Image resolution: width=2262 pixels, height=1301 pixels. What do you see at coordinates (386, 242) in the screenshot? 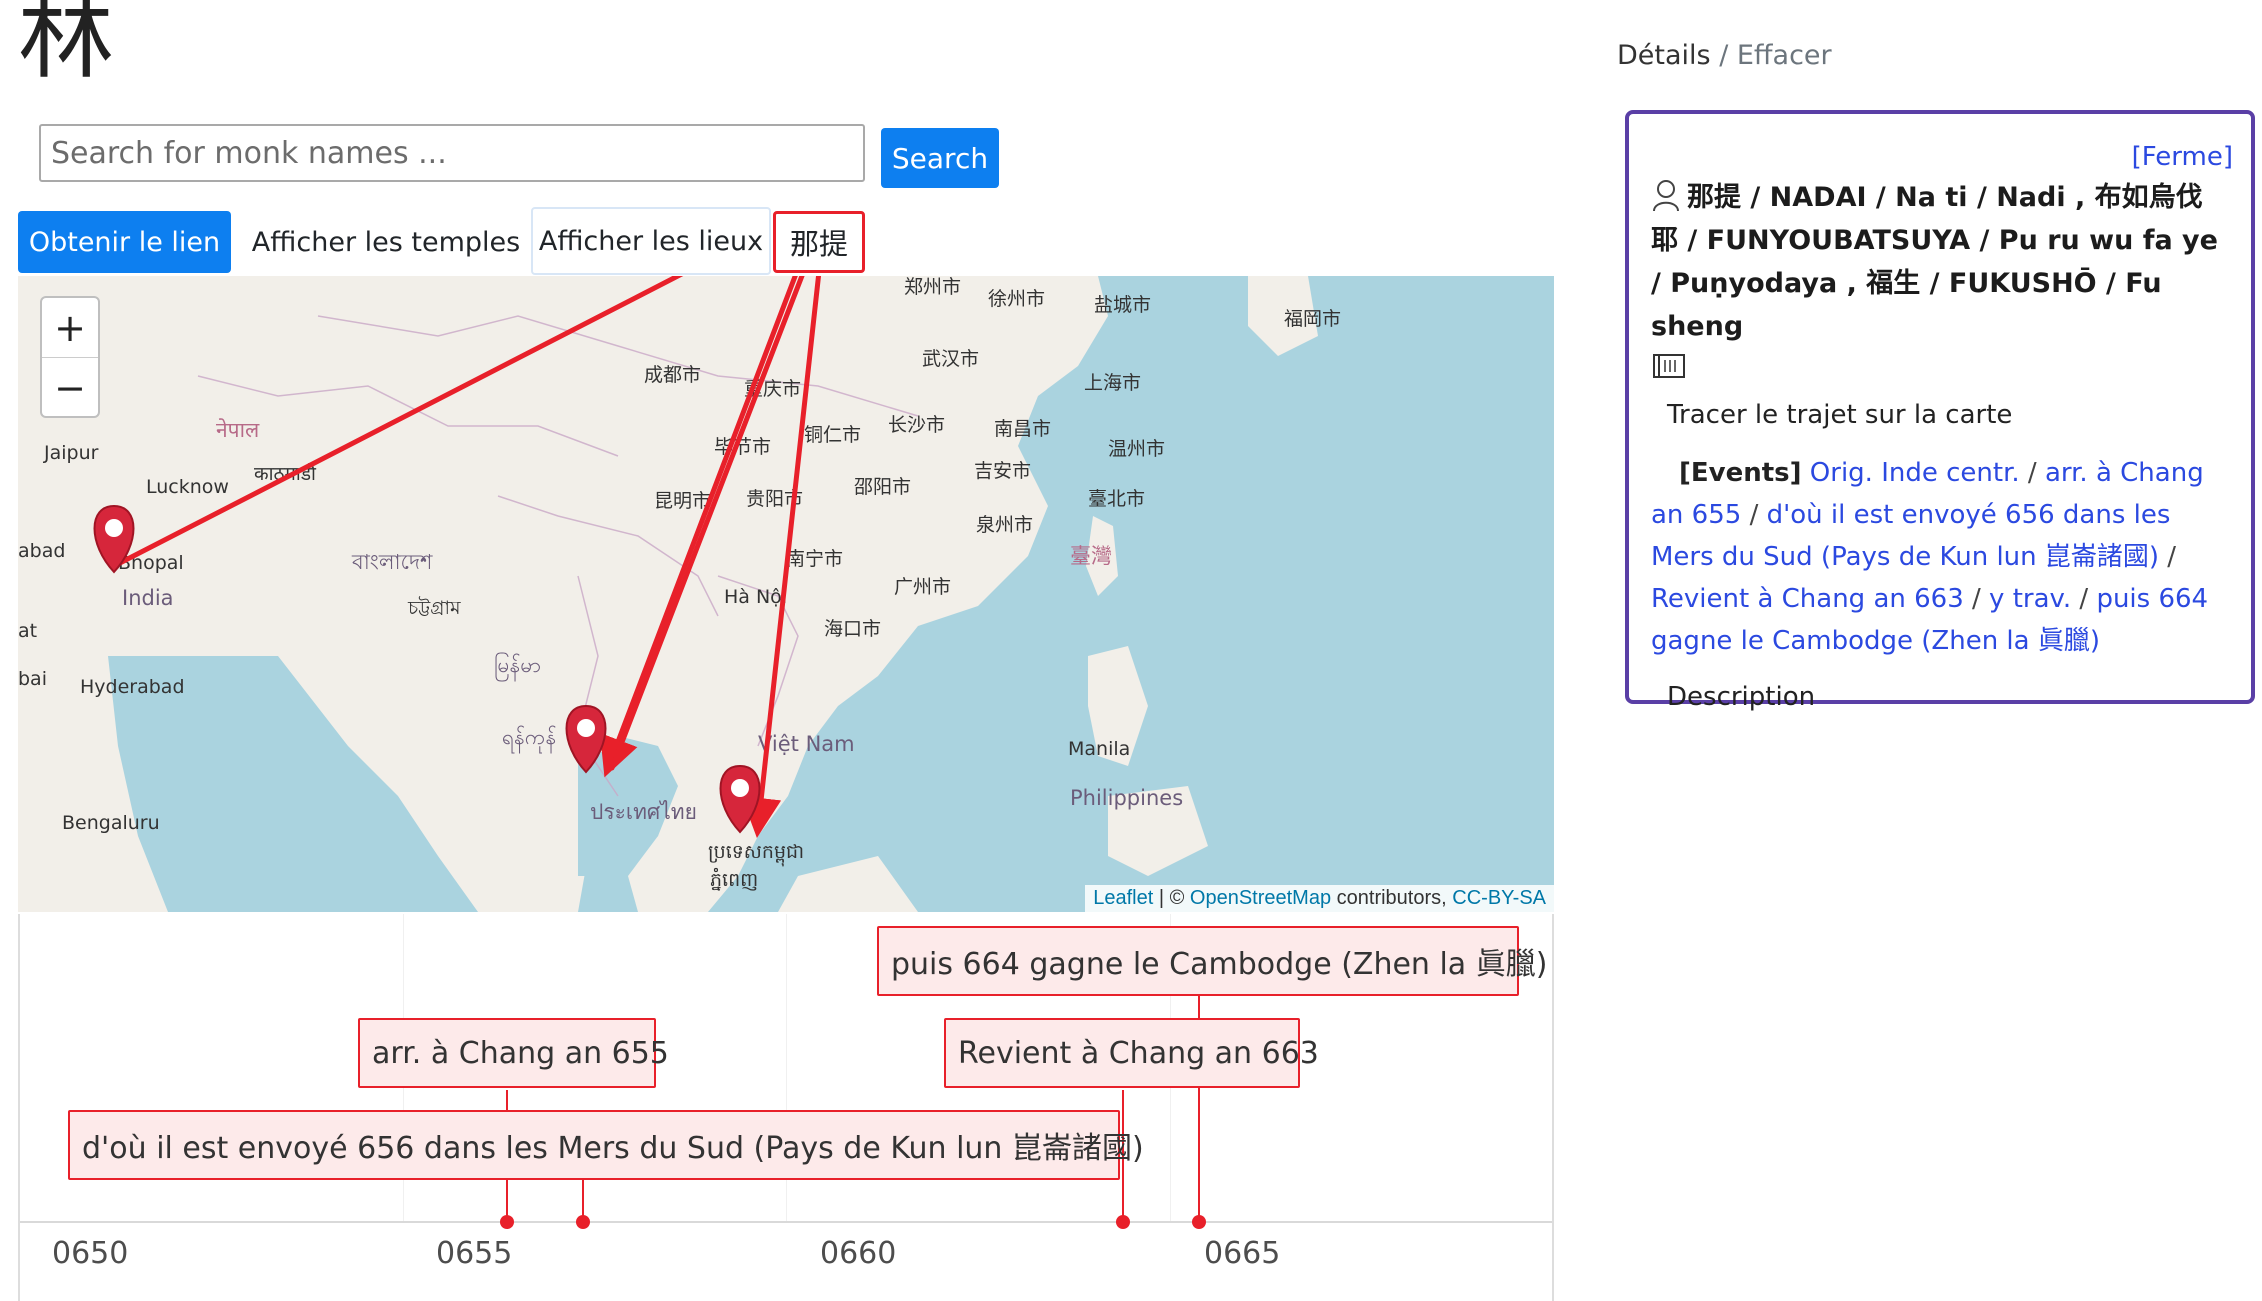
I see `show-temples-button: Afficher les temples` at bounding box center [386, 242].